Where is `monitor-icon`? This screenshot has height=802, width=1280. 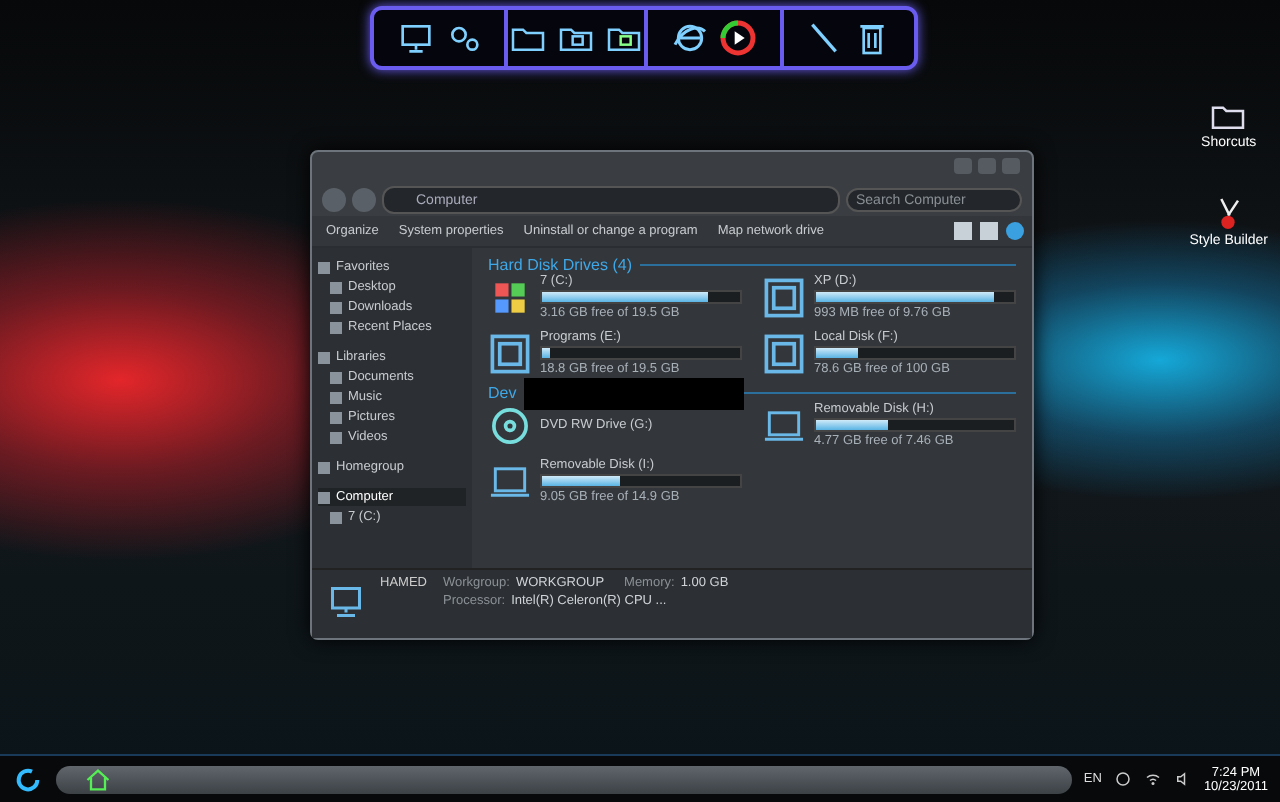 monitor-icon is located at coordinates (346, 602).